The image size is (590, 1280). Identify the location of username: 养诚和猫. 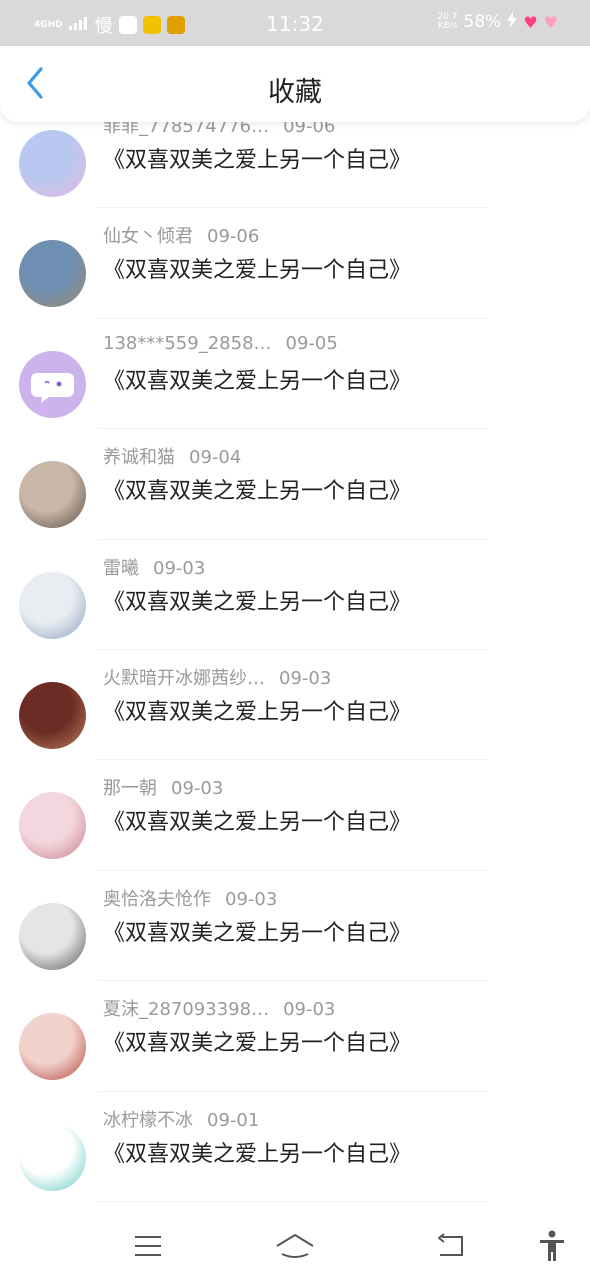
(139, 456).